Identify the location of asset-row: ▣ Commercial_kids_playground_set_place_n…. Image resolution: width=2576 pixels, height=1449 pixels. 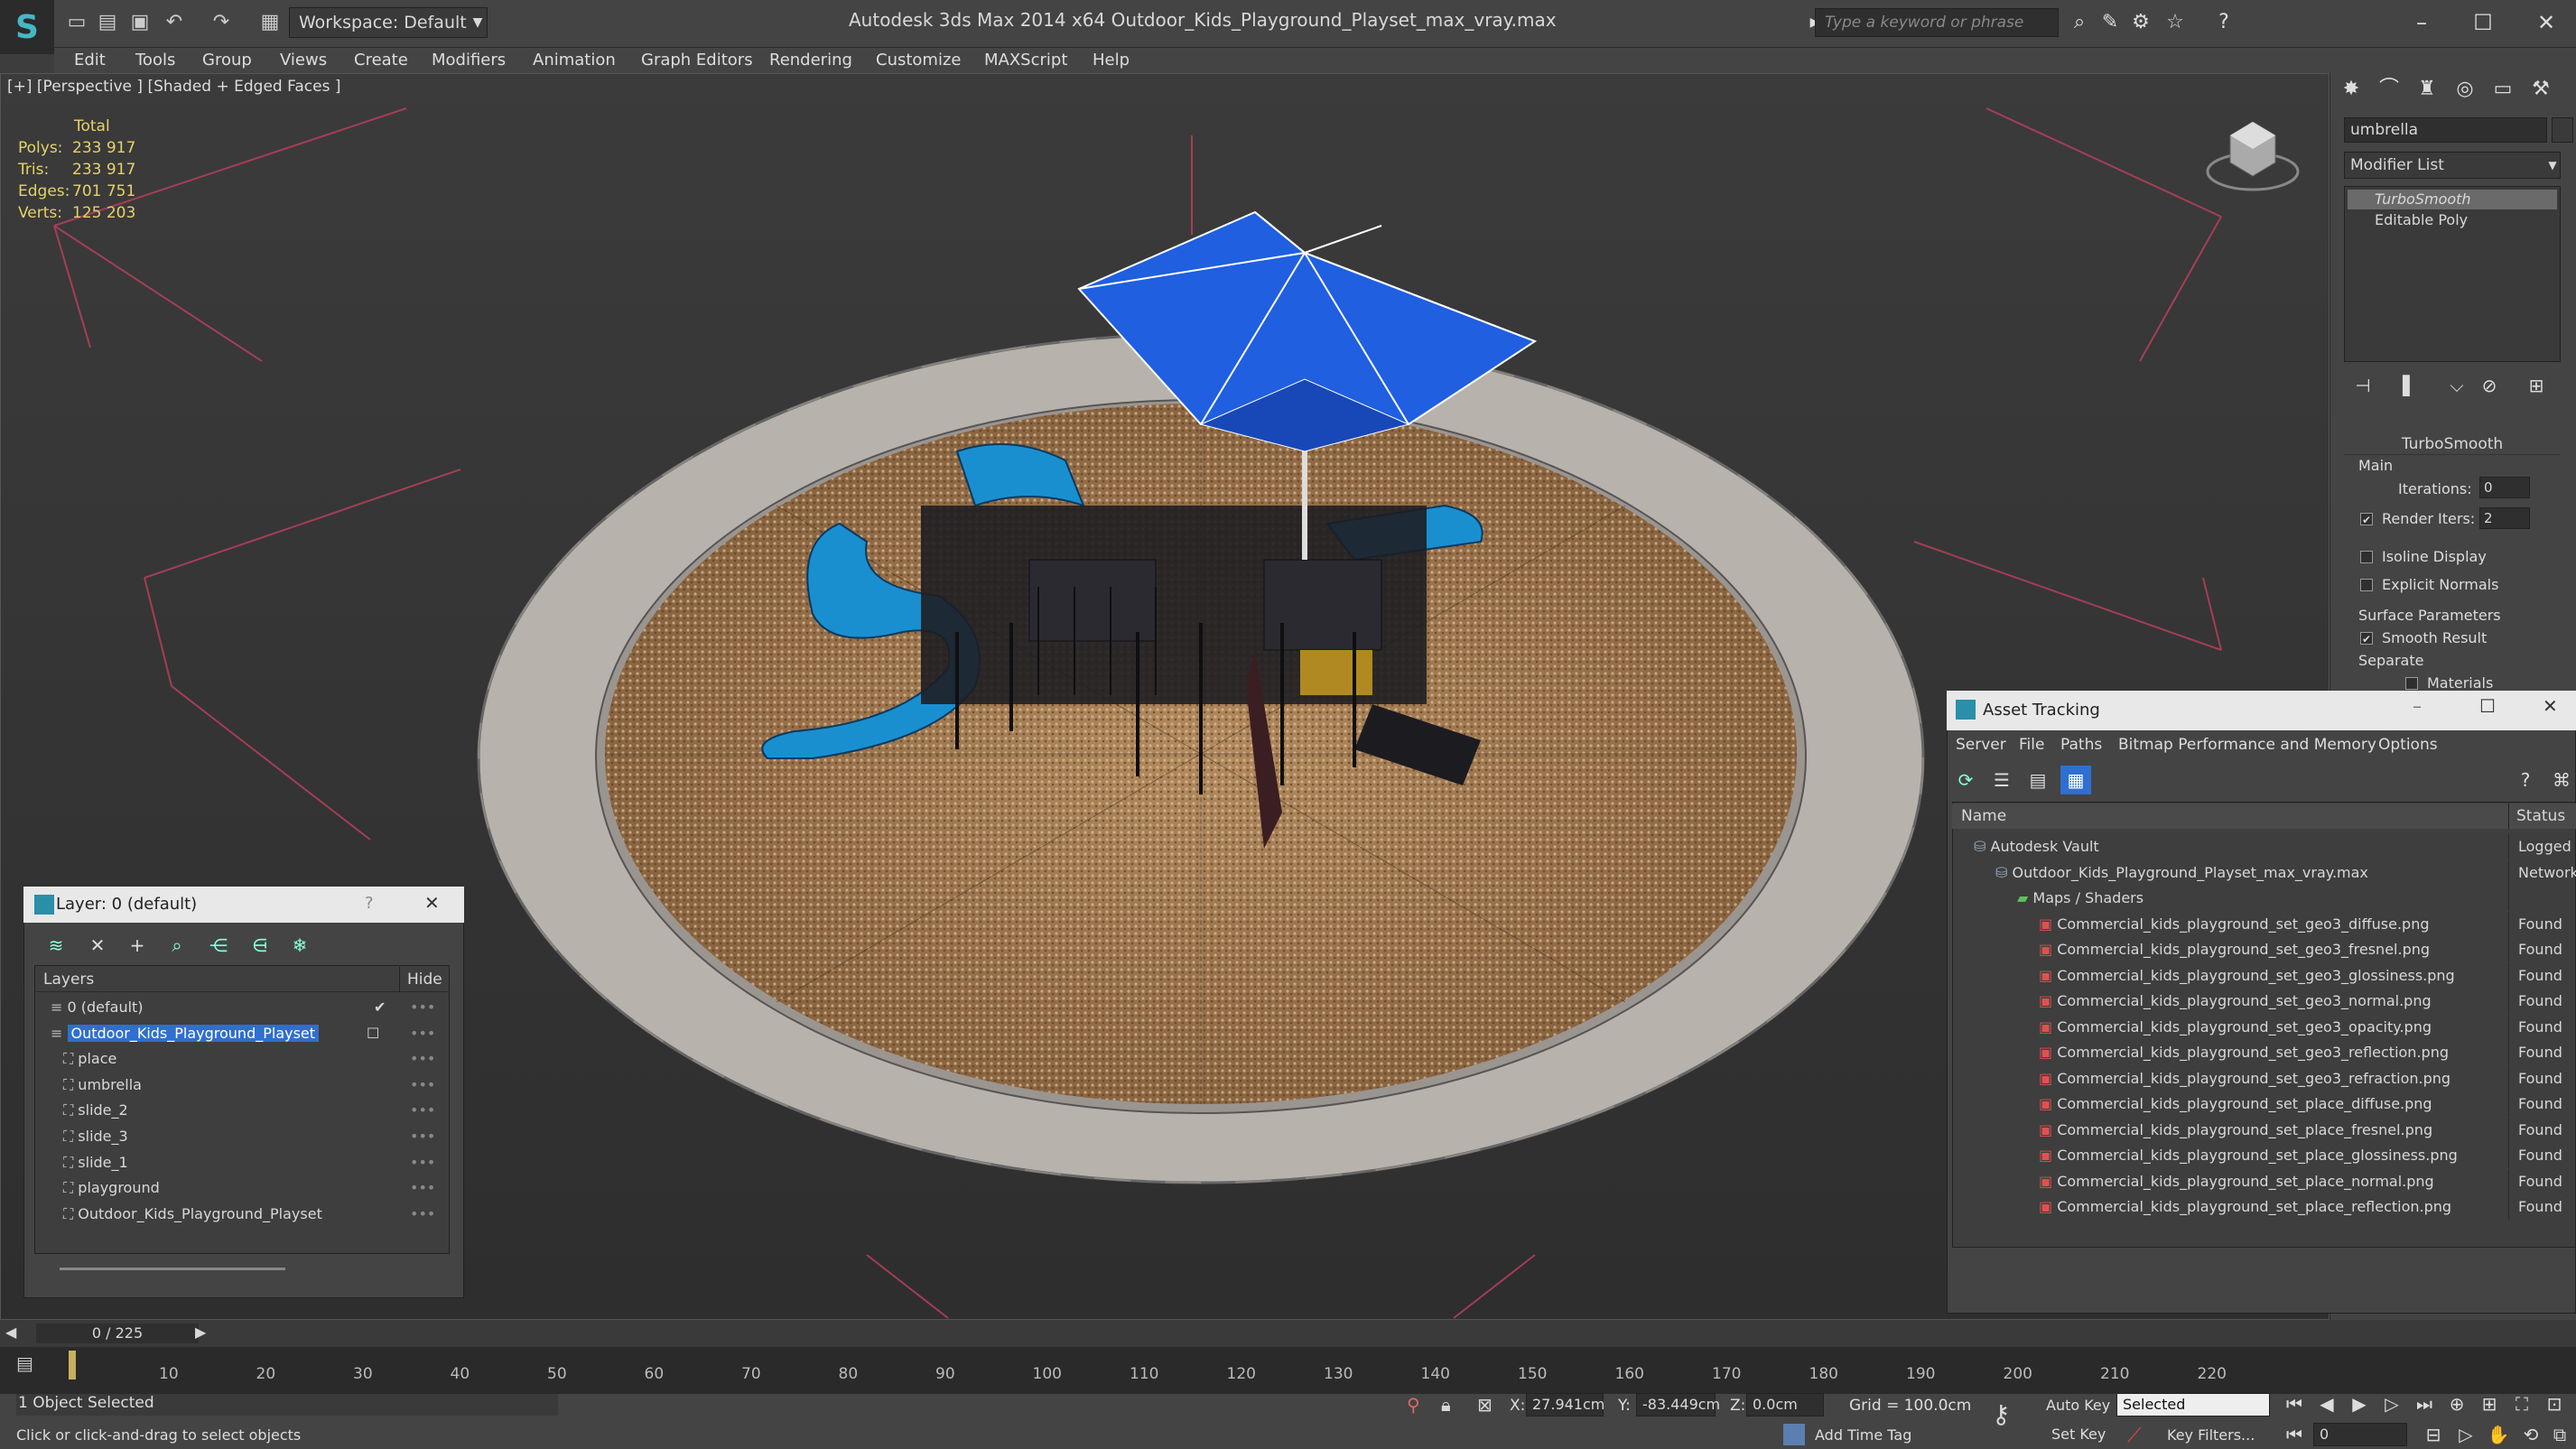
(2264, 1181).